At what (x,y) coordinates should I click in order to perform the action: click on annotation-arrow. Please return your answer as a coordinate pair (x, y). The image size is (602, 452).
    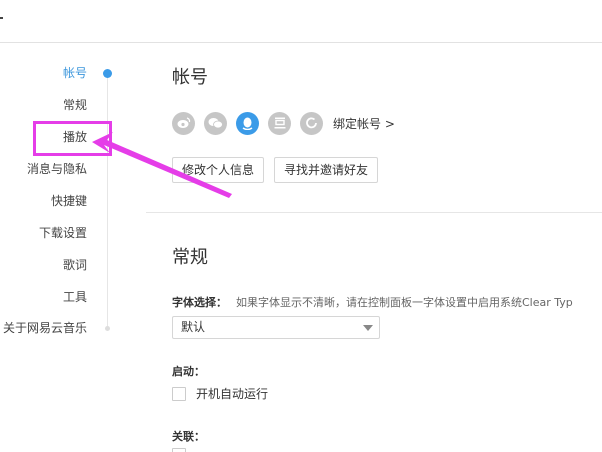
    Looking at the image, I should click on (162, 165).